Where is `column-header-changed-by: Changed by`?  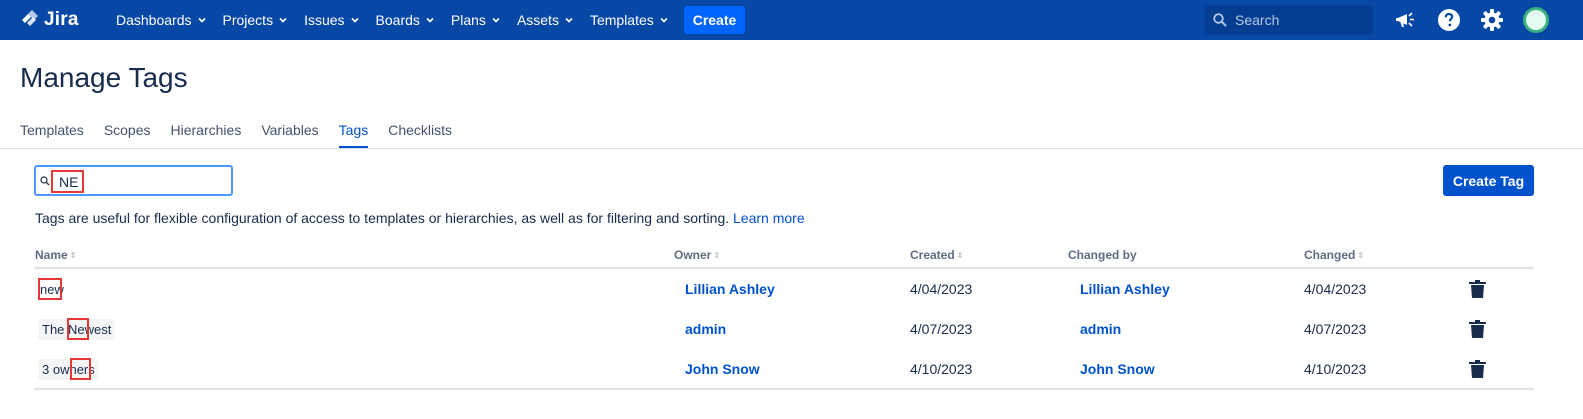
column-header-changed-by: Changed by is located at coordinates (1102, 255).